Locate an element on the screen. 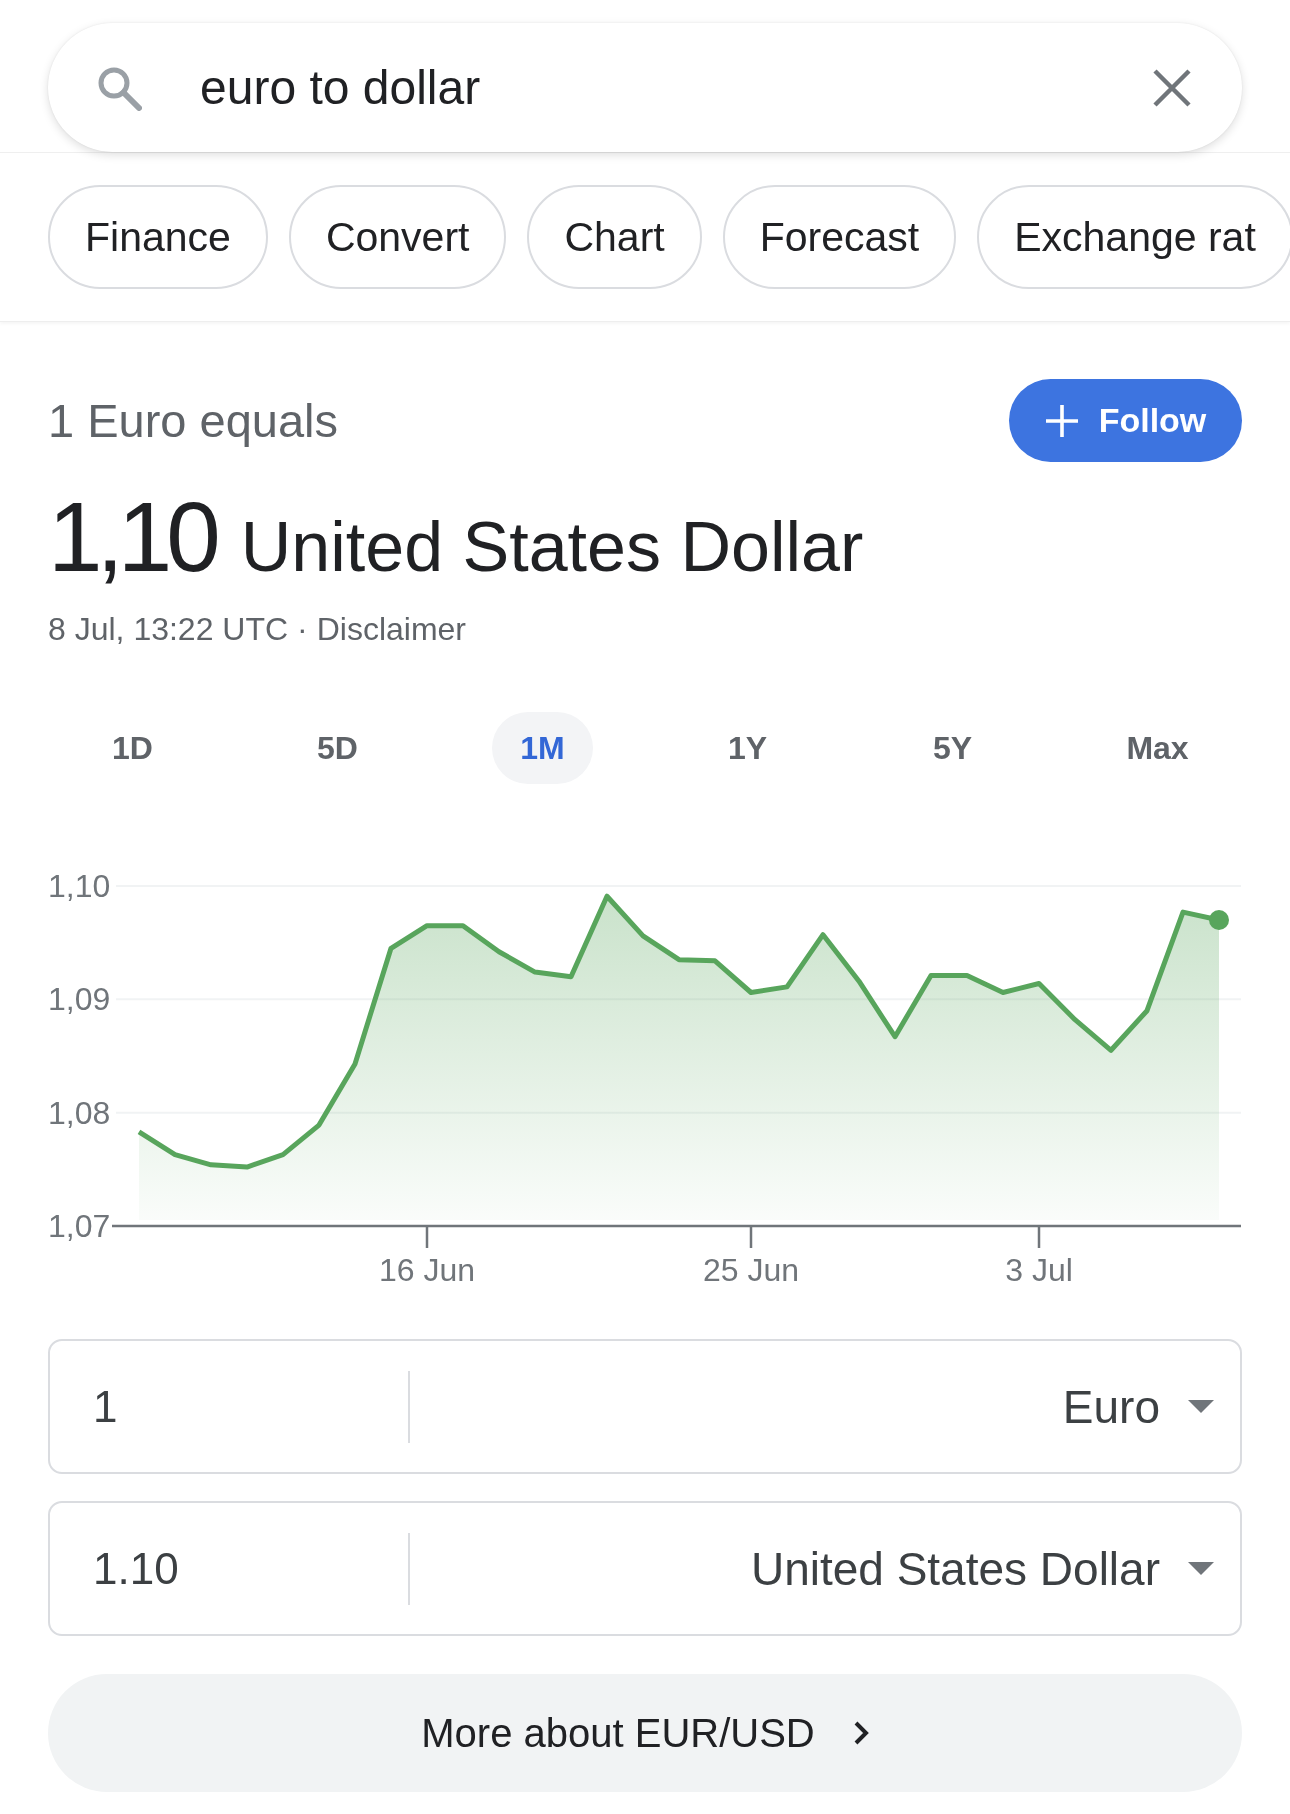 This screenshot has width=1290, height=1814. range-tab: 5Y is located at coordinates (952, 748).